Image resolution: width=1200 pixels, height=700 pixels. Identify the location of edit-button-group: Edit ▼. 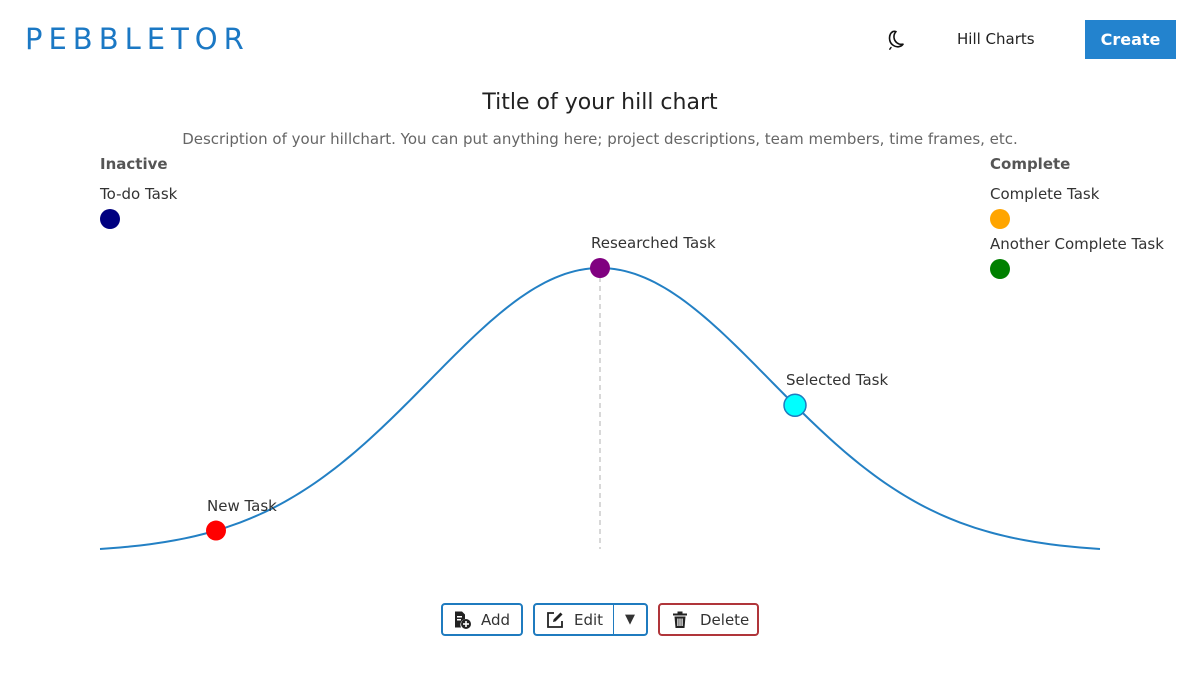
(590, 619).